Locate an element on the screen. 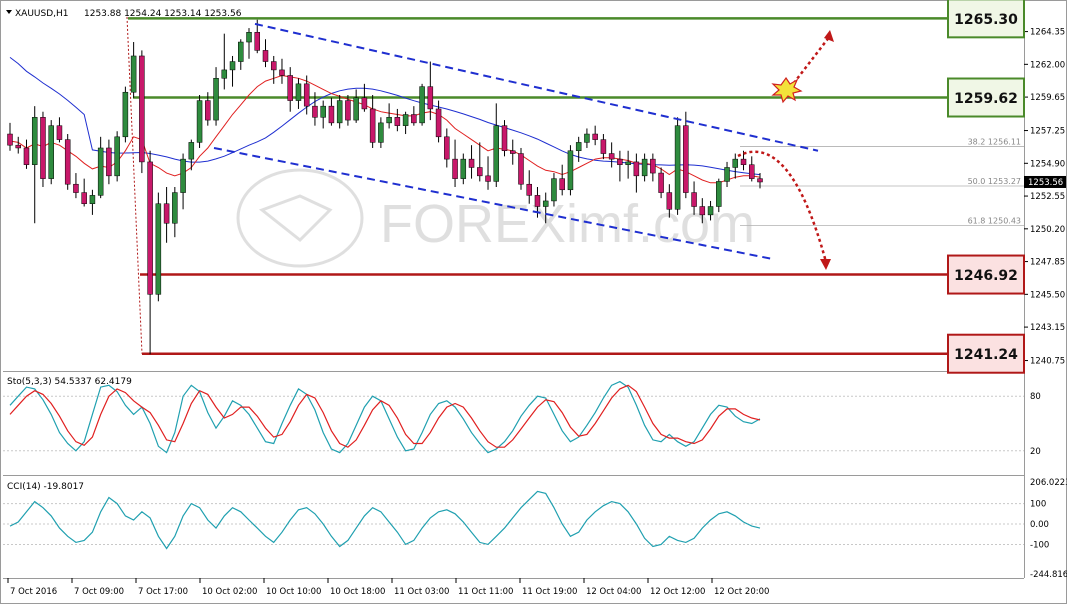 Image resolution: width=1067 pixels, height=604 pixels. time-tick-label: 7 Oct 09:00 is located at coordinates (99, 592).